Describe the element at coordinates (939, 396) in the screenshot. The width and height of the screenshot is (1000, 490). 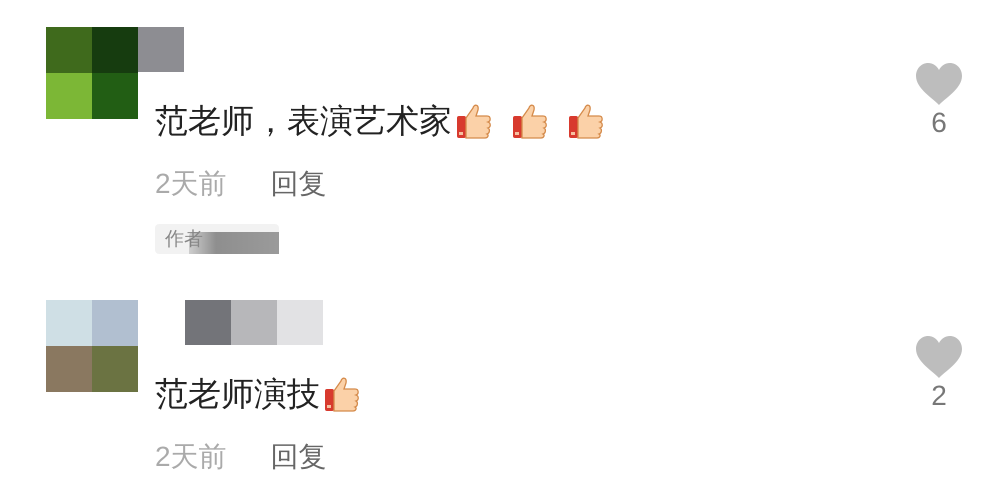
I see `like-count: 2` at that location.